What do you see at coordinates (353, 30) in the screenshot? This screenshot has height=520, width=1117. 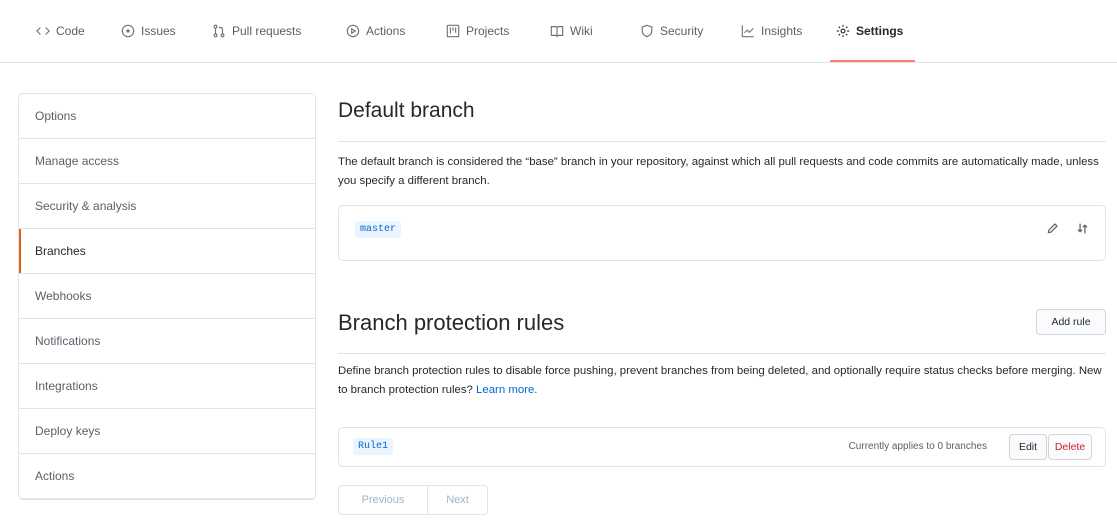 I see `play-icon` at bounding box center [353, 30].